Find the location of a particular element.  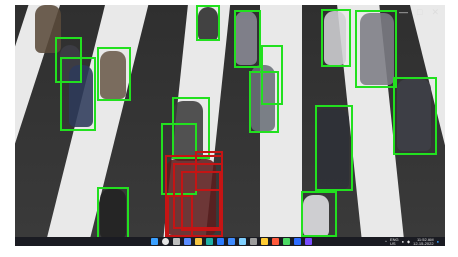

clock: 11:52 AM 12-15-2022 is located at coordinates (423, 241).